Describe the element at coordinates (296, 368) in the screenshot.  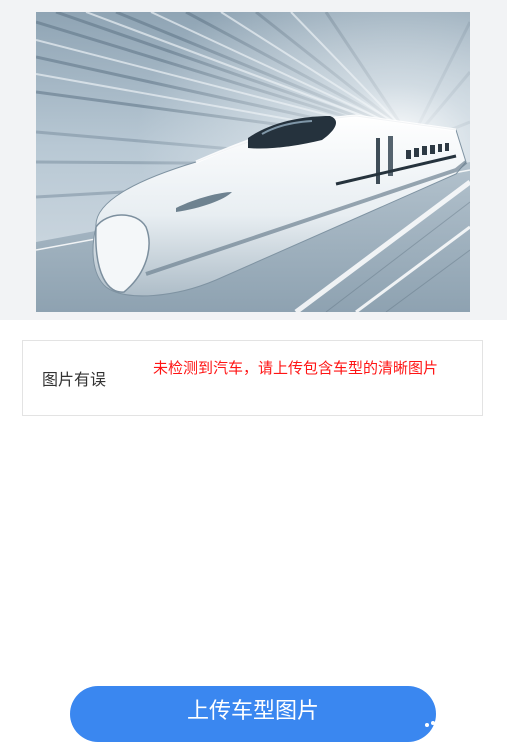
I see `error-message: 未检测到汽车，请上传包含车型的清晰图片` at that location.